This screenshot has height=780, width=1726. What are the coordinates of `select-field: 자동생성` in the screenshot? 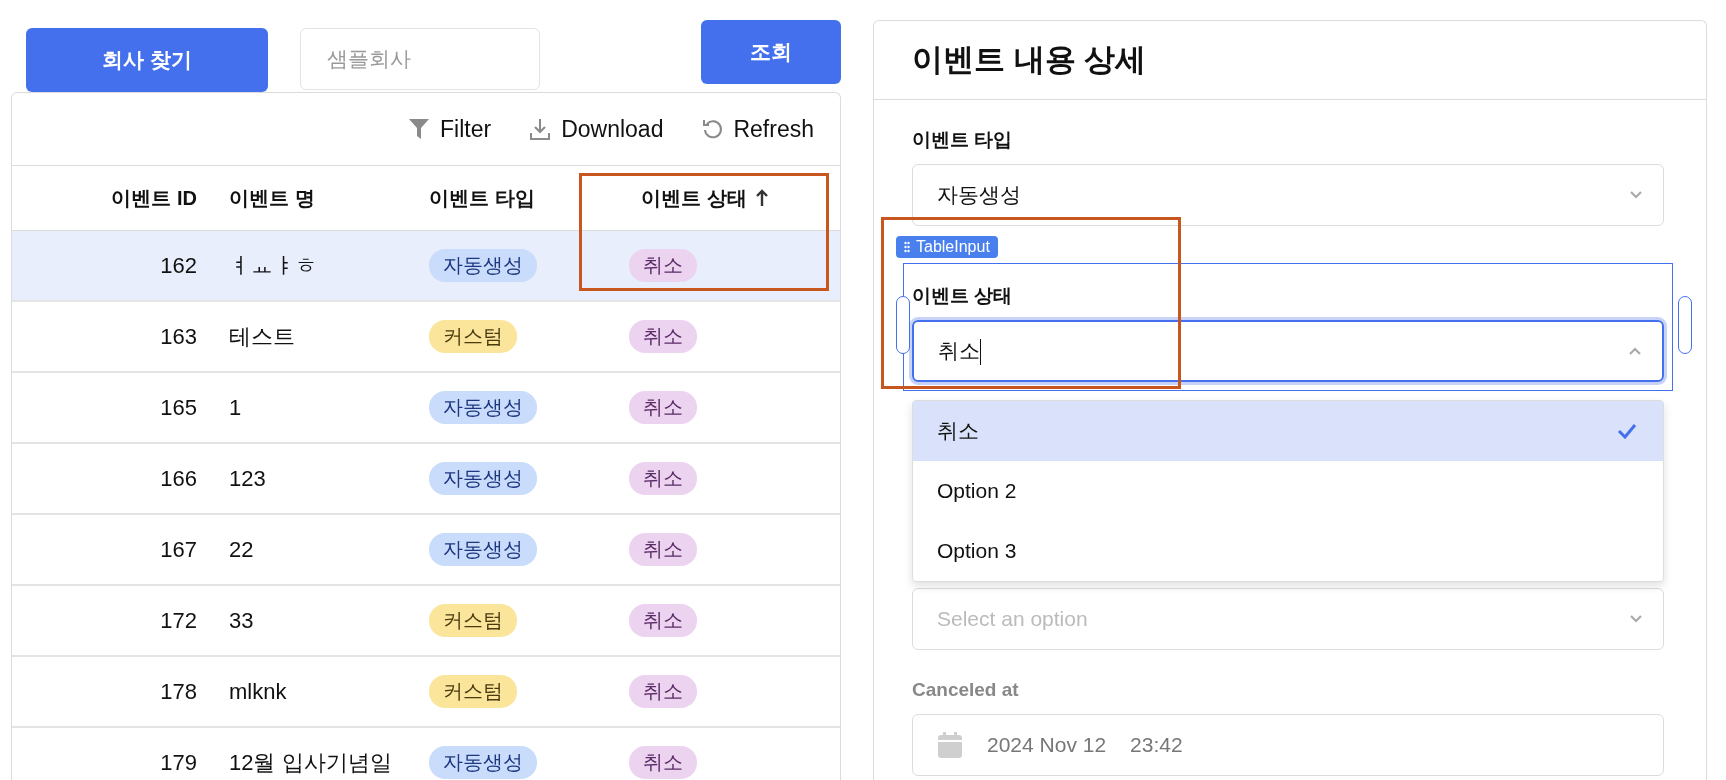 It's located at (1288, 195).